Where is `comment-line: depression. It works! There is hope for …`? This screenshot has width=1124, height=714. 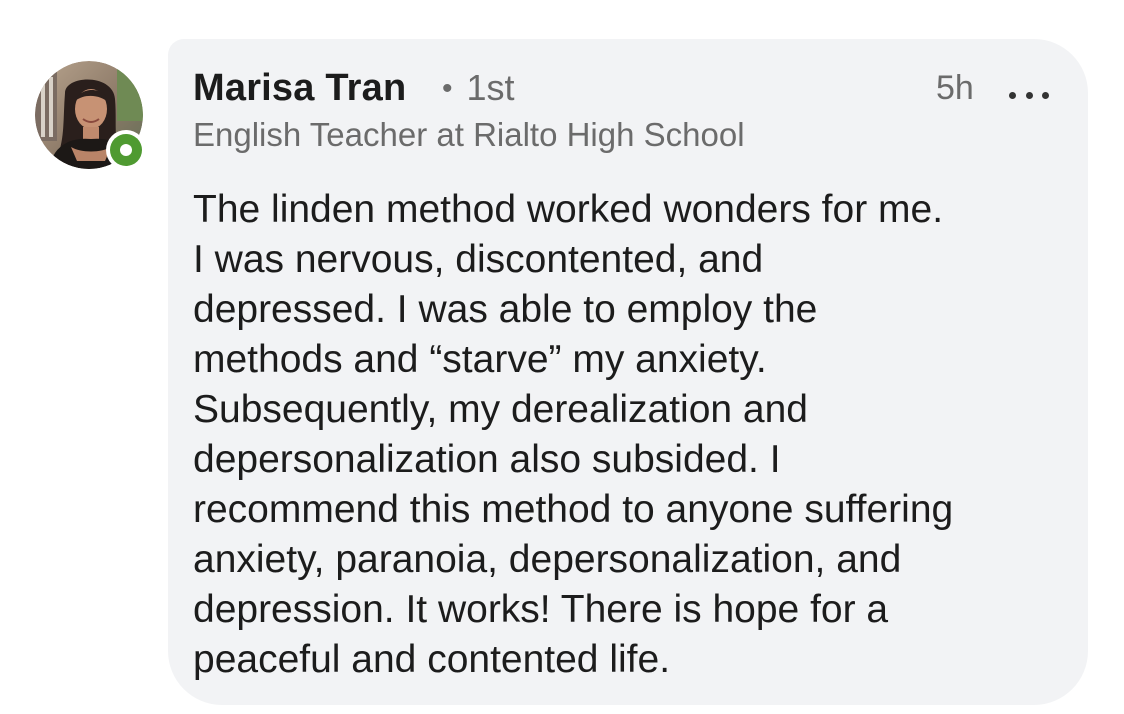
comment-line: depression. It works! There is hope for … is located at coordinates (541, 609).